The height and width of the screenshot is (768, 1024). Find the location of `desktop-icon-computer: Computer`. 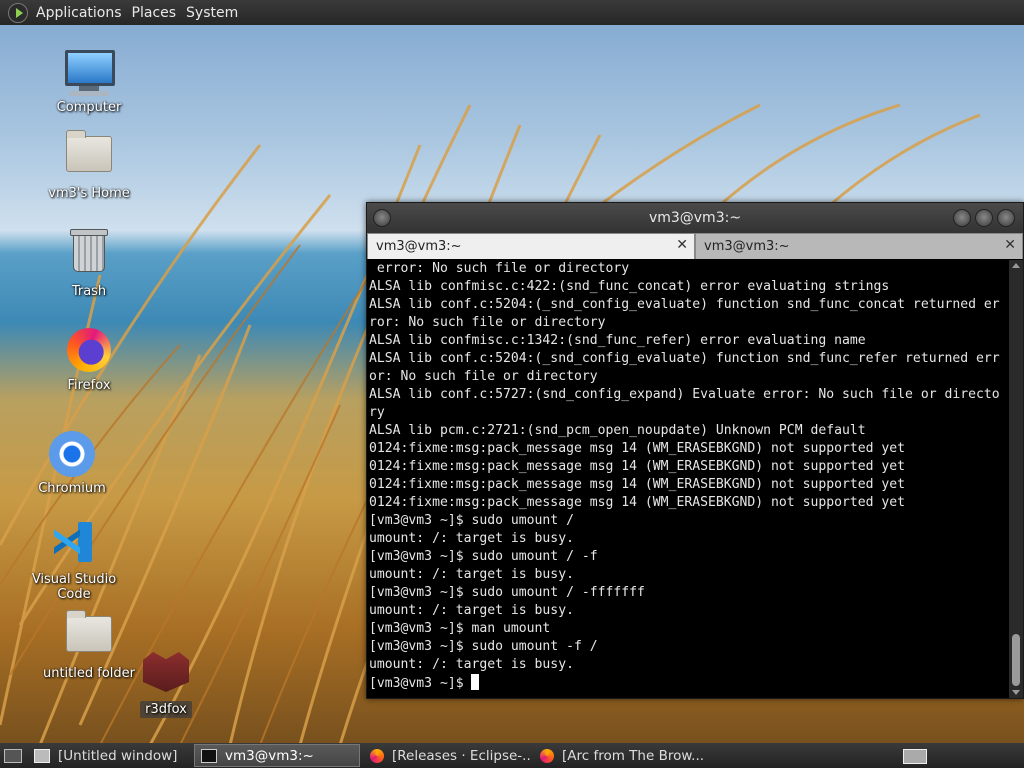

desktop-icon-computer: Computer is located at coordinates (89, 80).